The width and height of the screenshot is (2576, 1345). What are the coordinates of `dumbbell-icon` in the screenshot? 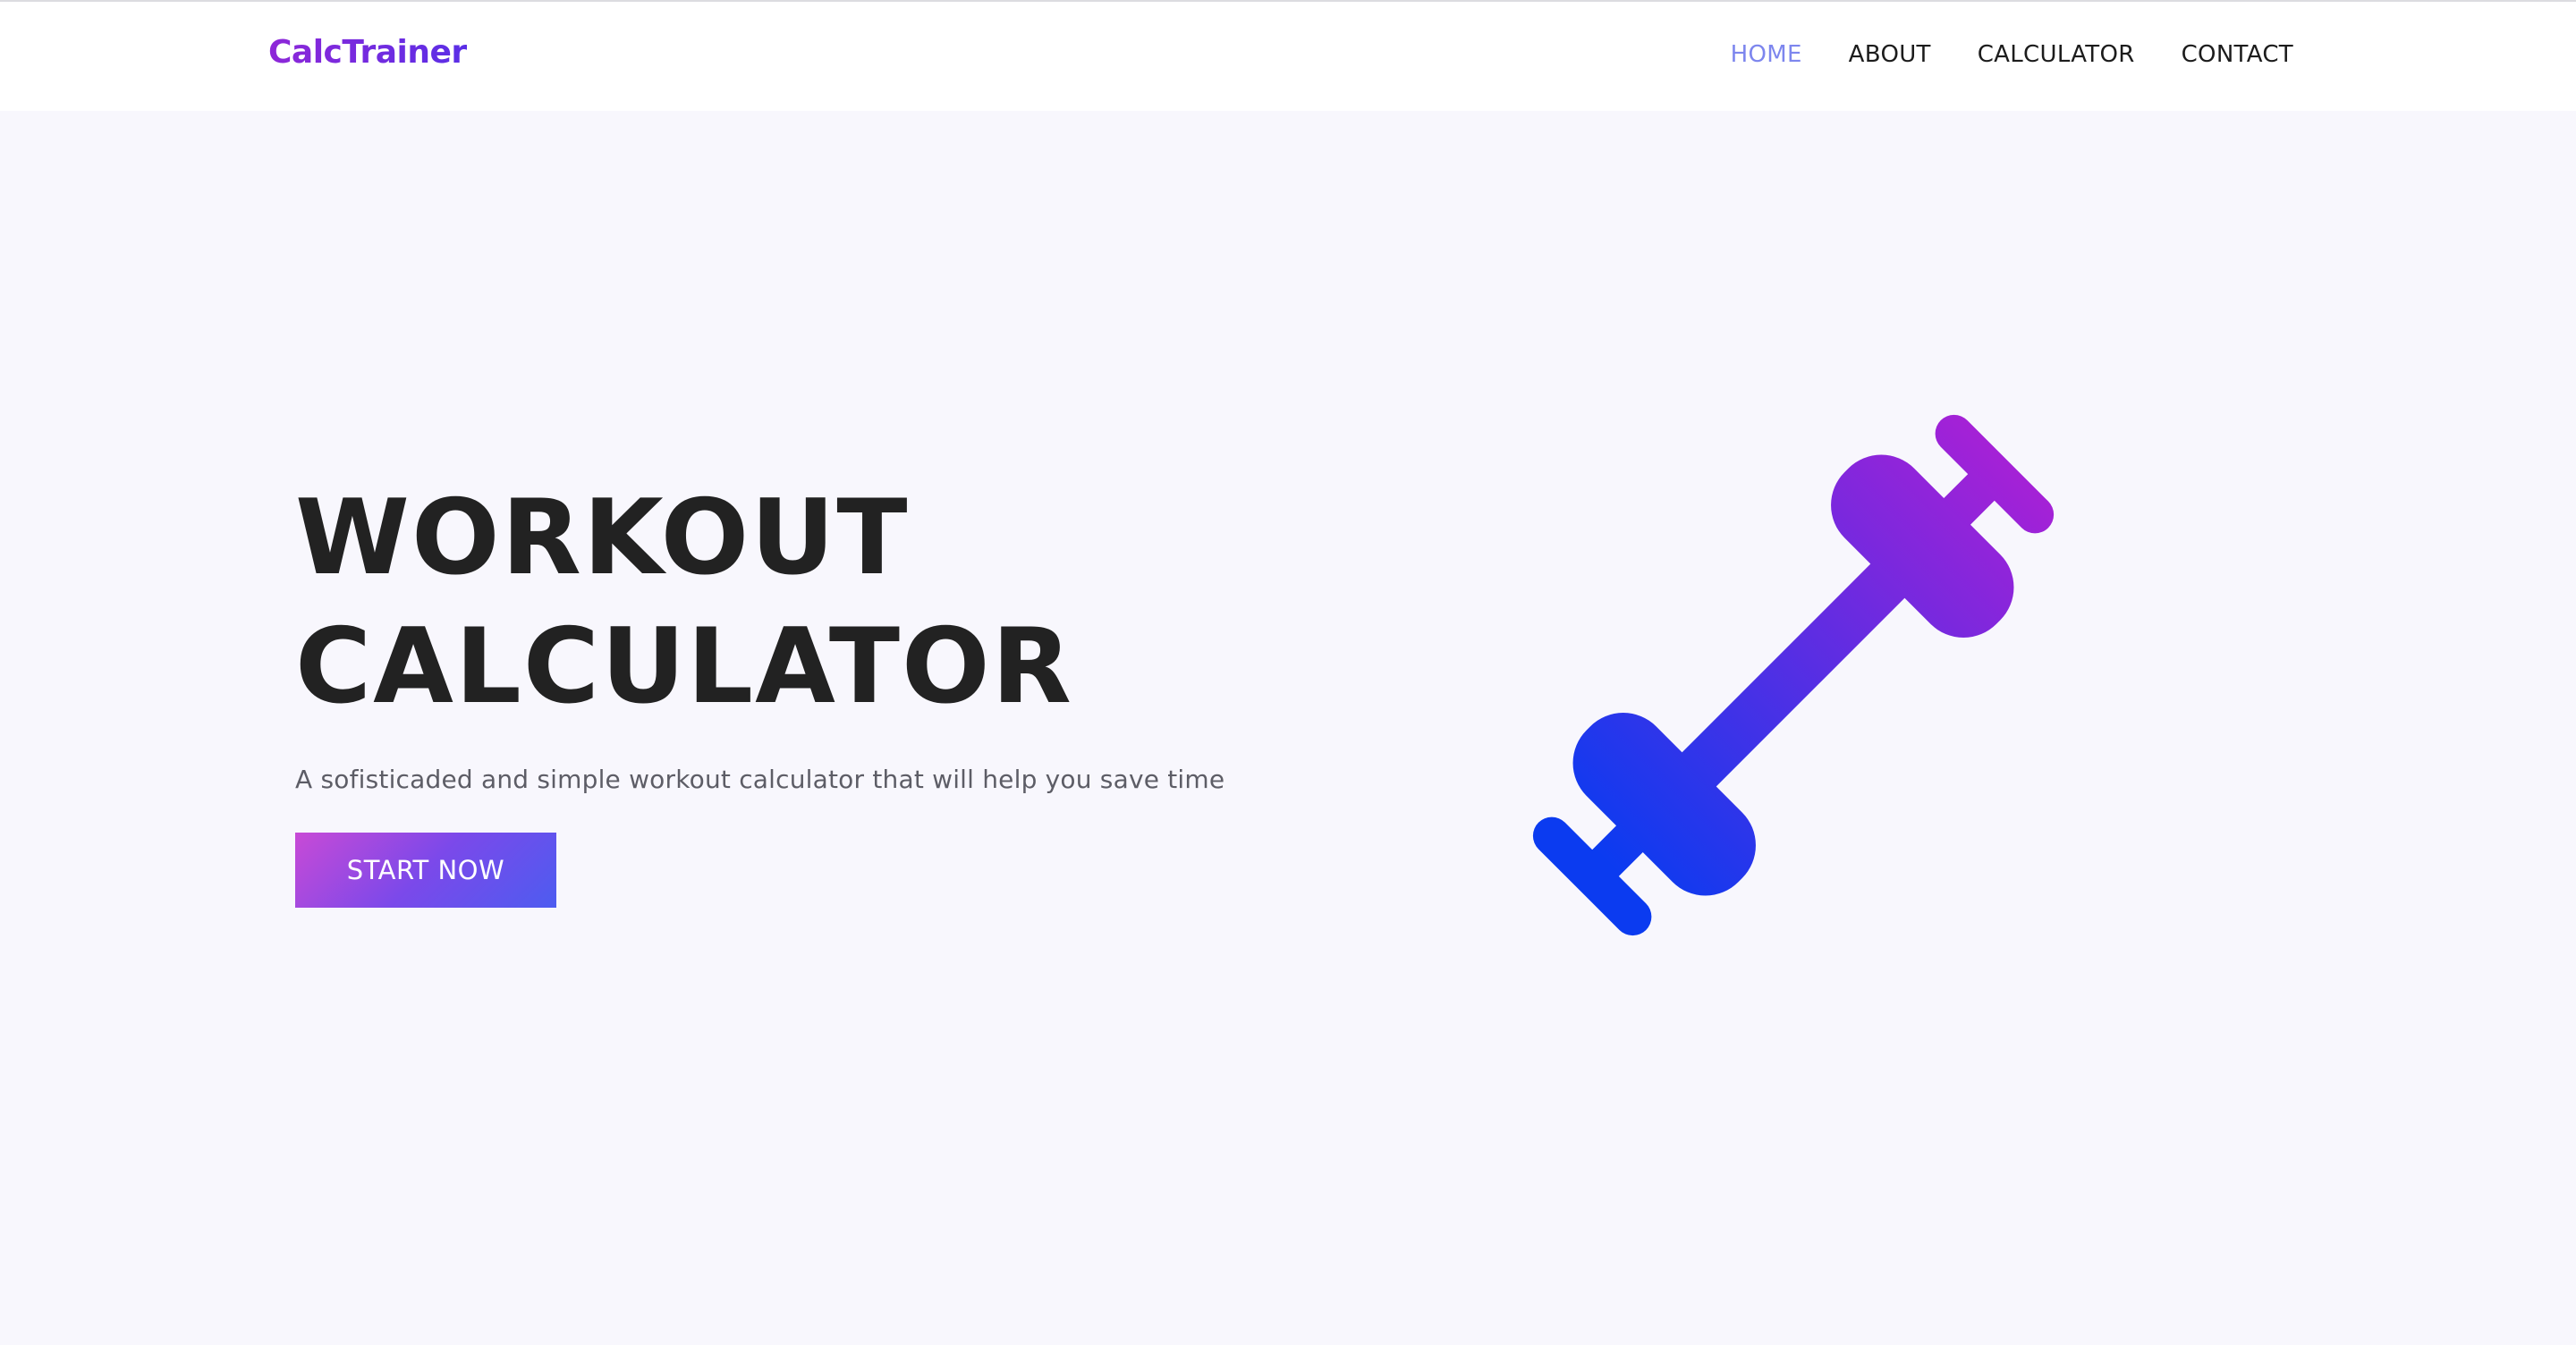 It's located at (1793, 675).